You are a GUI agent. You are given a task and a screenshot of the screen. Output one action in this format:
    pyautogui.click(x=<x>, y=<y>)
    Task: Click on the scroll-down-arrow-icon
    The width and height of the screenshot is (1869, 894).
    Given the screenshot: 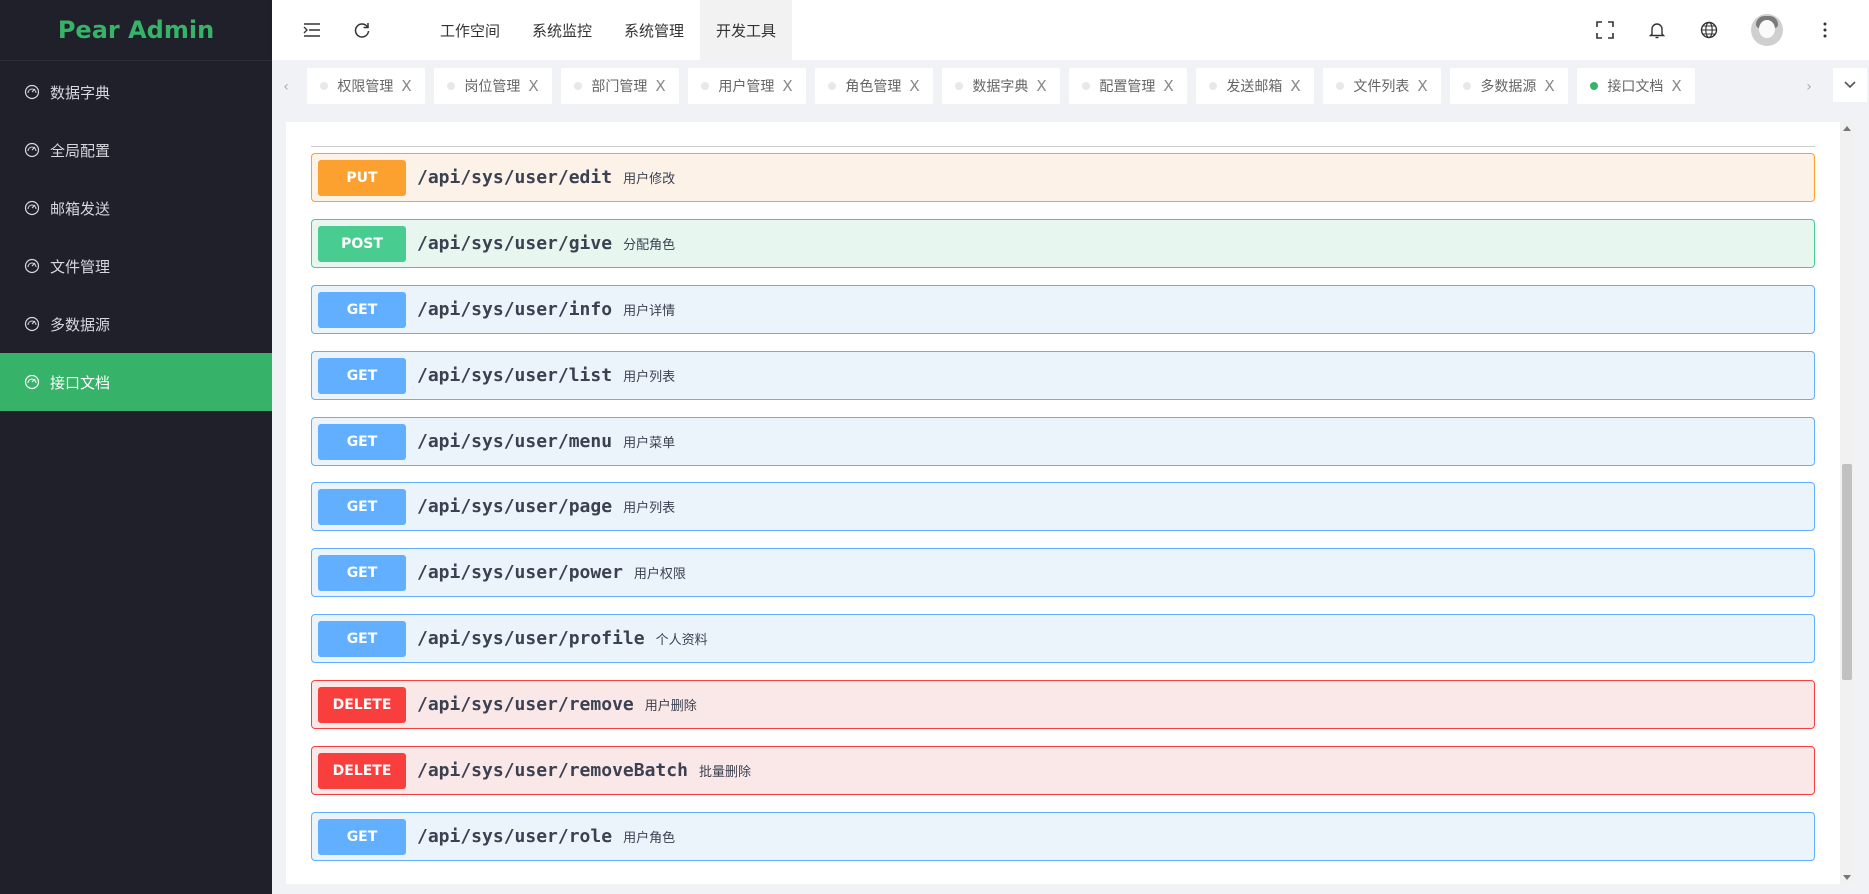 What is the action you would take?
    pyautogui.click(x=1847, y=877)
    